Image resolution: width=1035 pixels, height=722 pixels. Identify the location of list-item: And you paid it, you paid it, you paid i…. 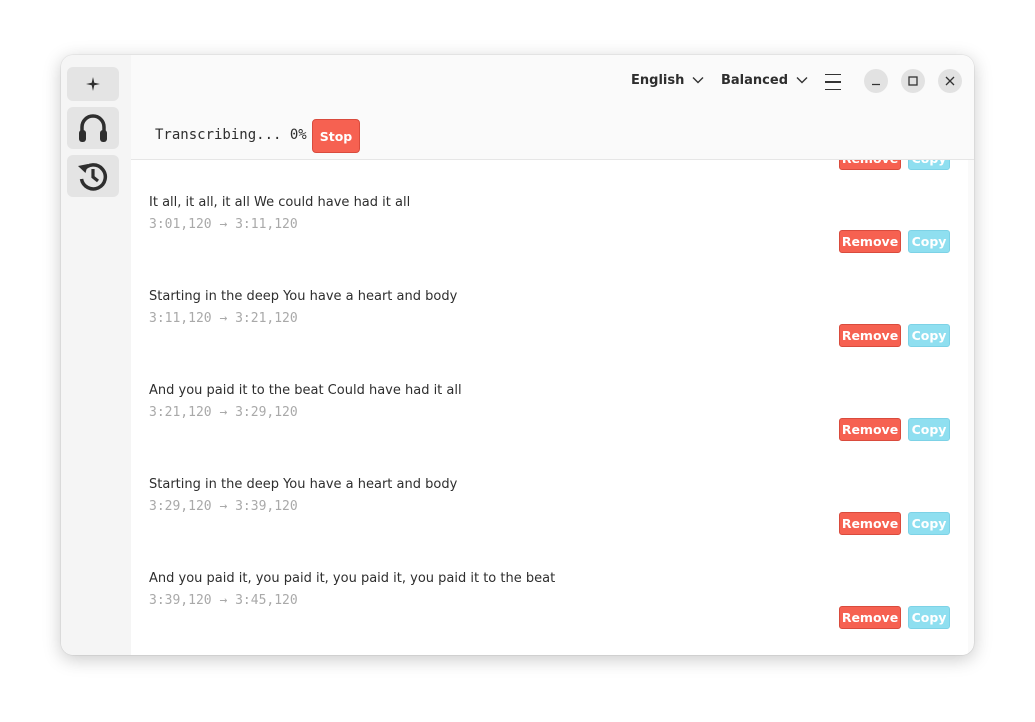
(549, 613).